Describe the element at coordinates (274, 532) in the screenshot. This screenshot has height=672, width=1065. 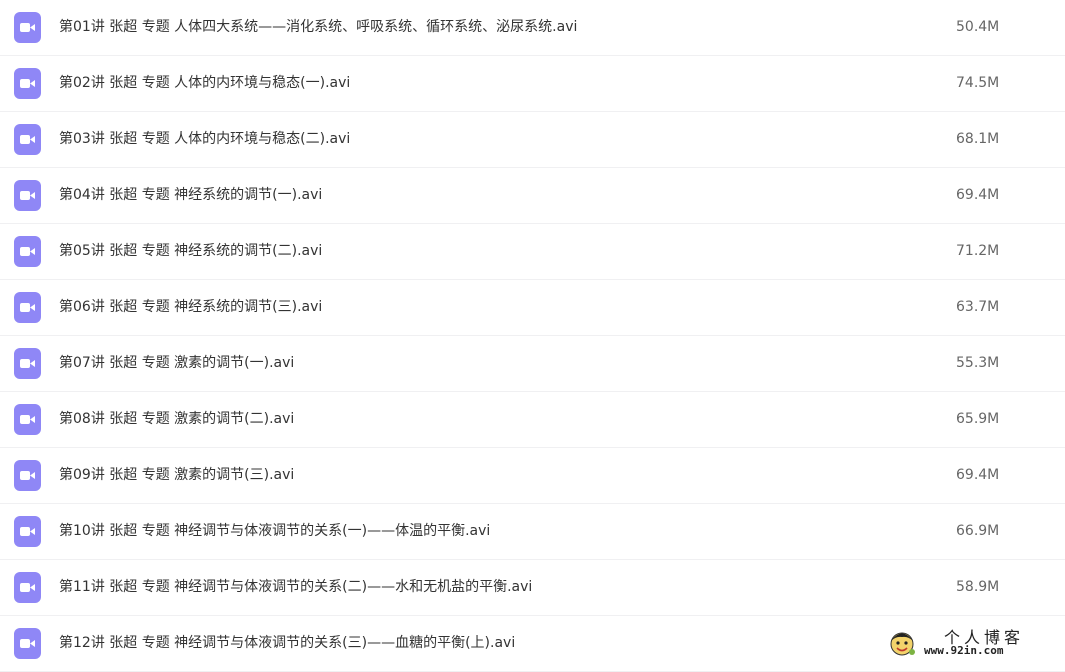
I see `file-name: 第10讲 张超 专题 神经调节与体液调节的关系(一)——体温的平衡.avi` at that location.